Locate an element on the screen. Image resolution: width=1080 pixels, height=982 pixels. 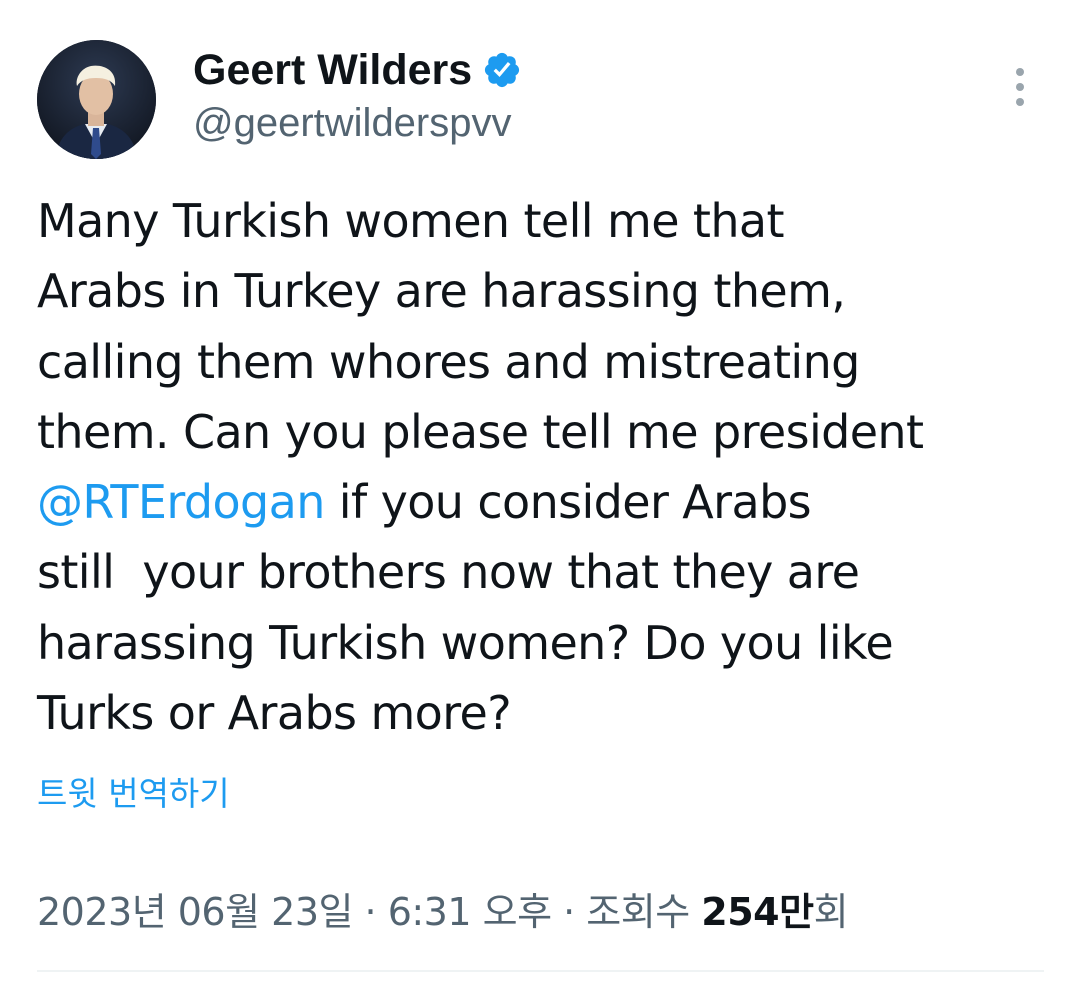
tweet-text-line: @RTErdogan if you consider Arabs is located at coordinates (542, 502).